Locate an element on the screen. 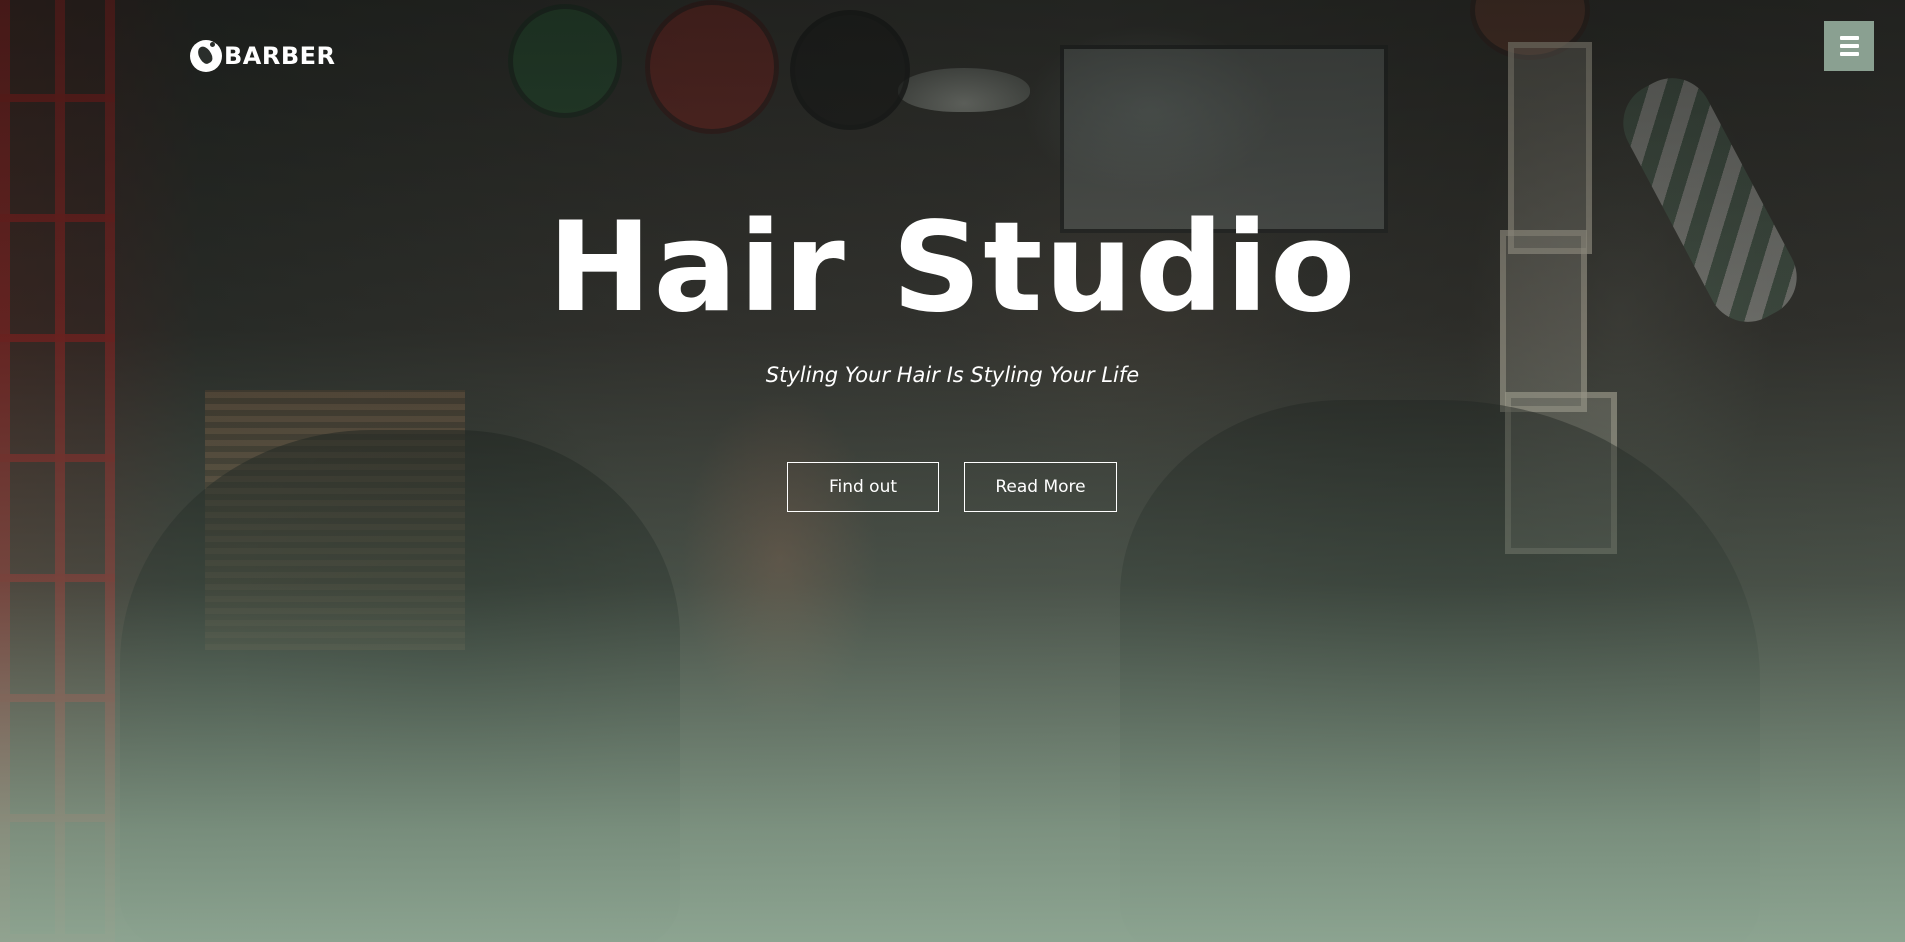  menu-toggle-button is located at coordinates (1849, 46).